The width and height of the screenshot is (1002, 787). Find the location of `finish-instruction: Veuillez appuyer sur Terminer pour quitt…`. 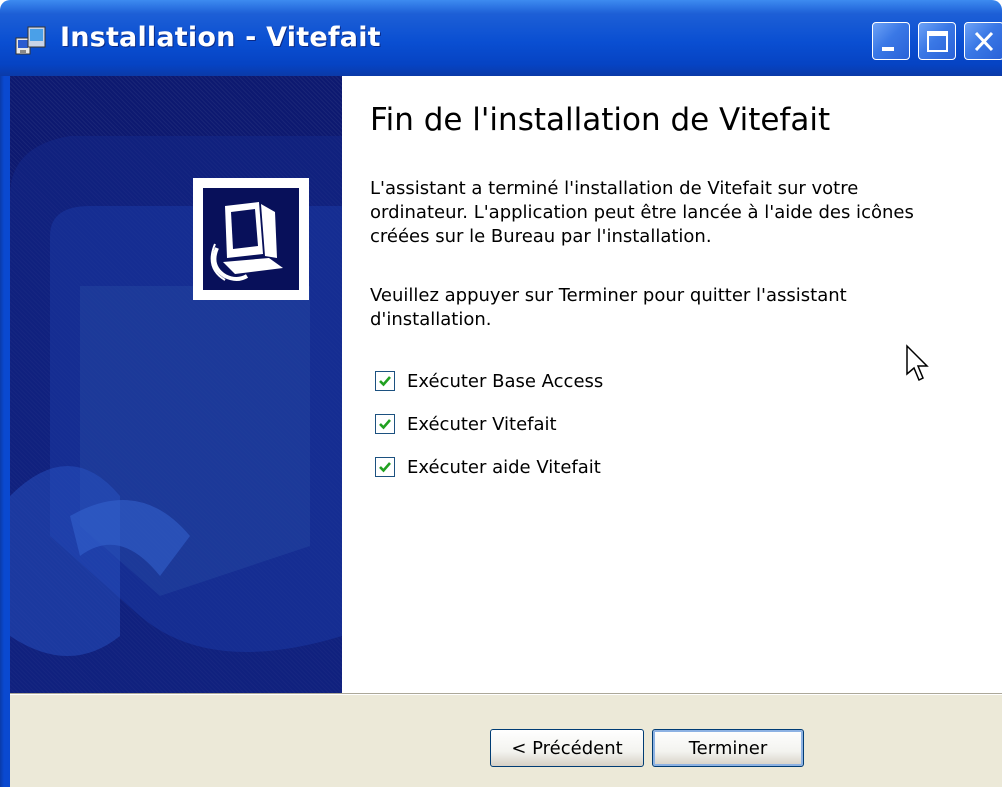

finish-instruction: Veuillez appuyer sur Terminer pour quitt… is located at coordinates (608, 307).